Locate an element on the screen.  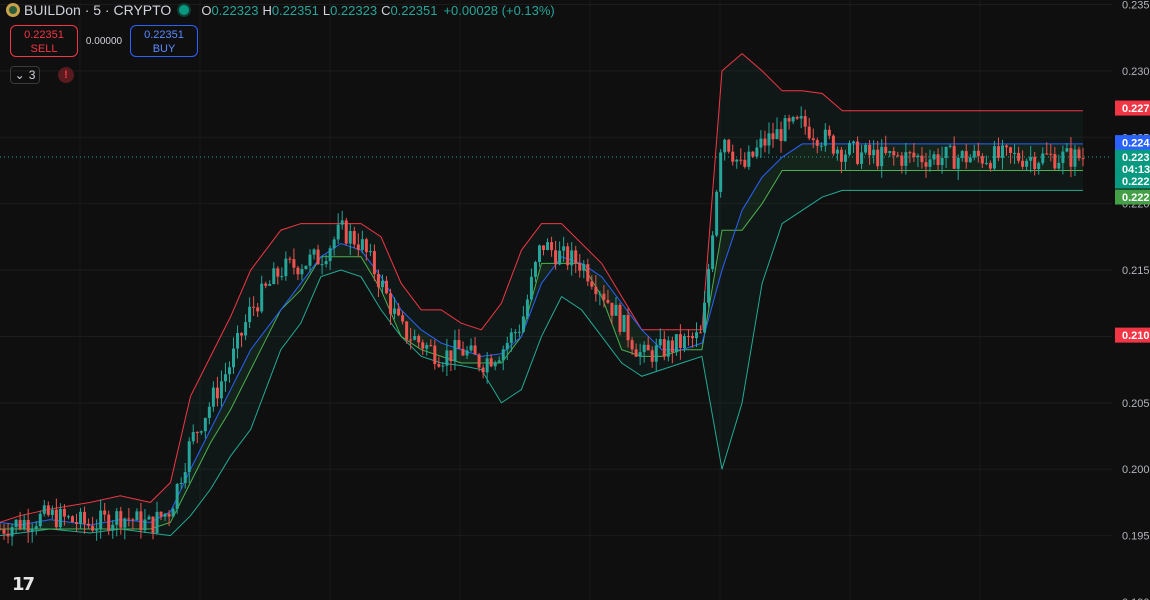
indicators-toggle: ⌄ 3 is located at coordinates (25, 75).